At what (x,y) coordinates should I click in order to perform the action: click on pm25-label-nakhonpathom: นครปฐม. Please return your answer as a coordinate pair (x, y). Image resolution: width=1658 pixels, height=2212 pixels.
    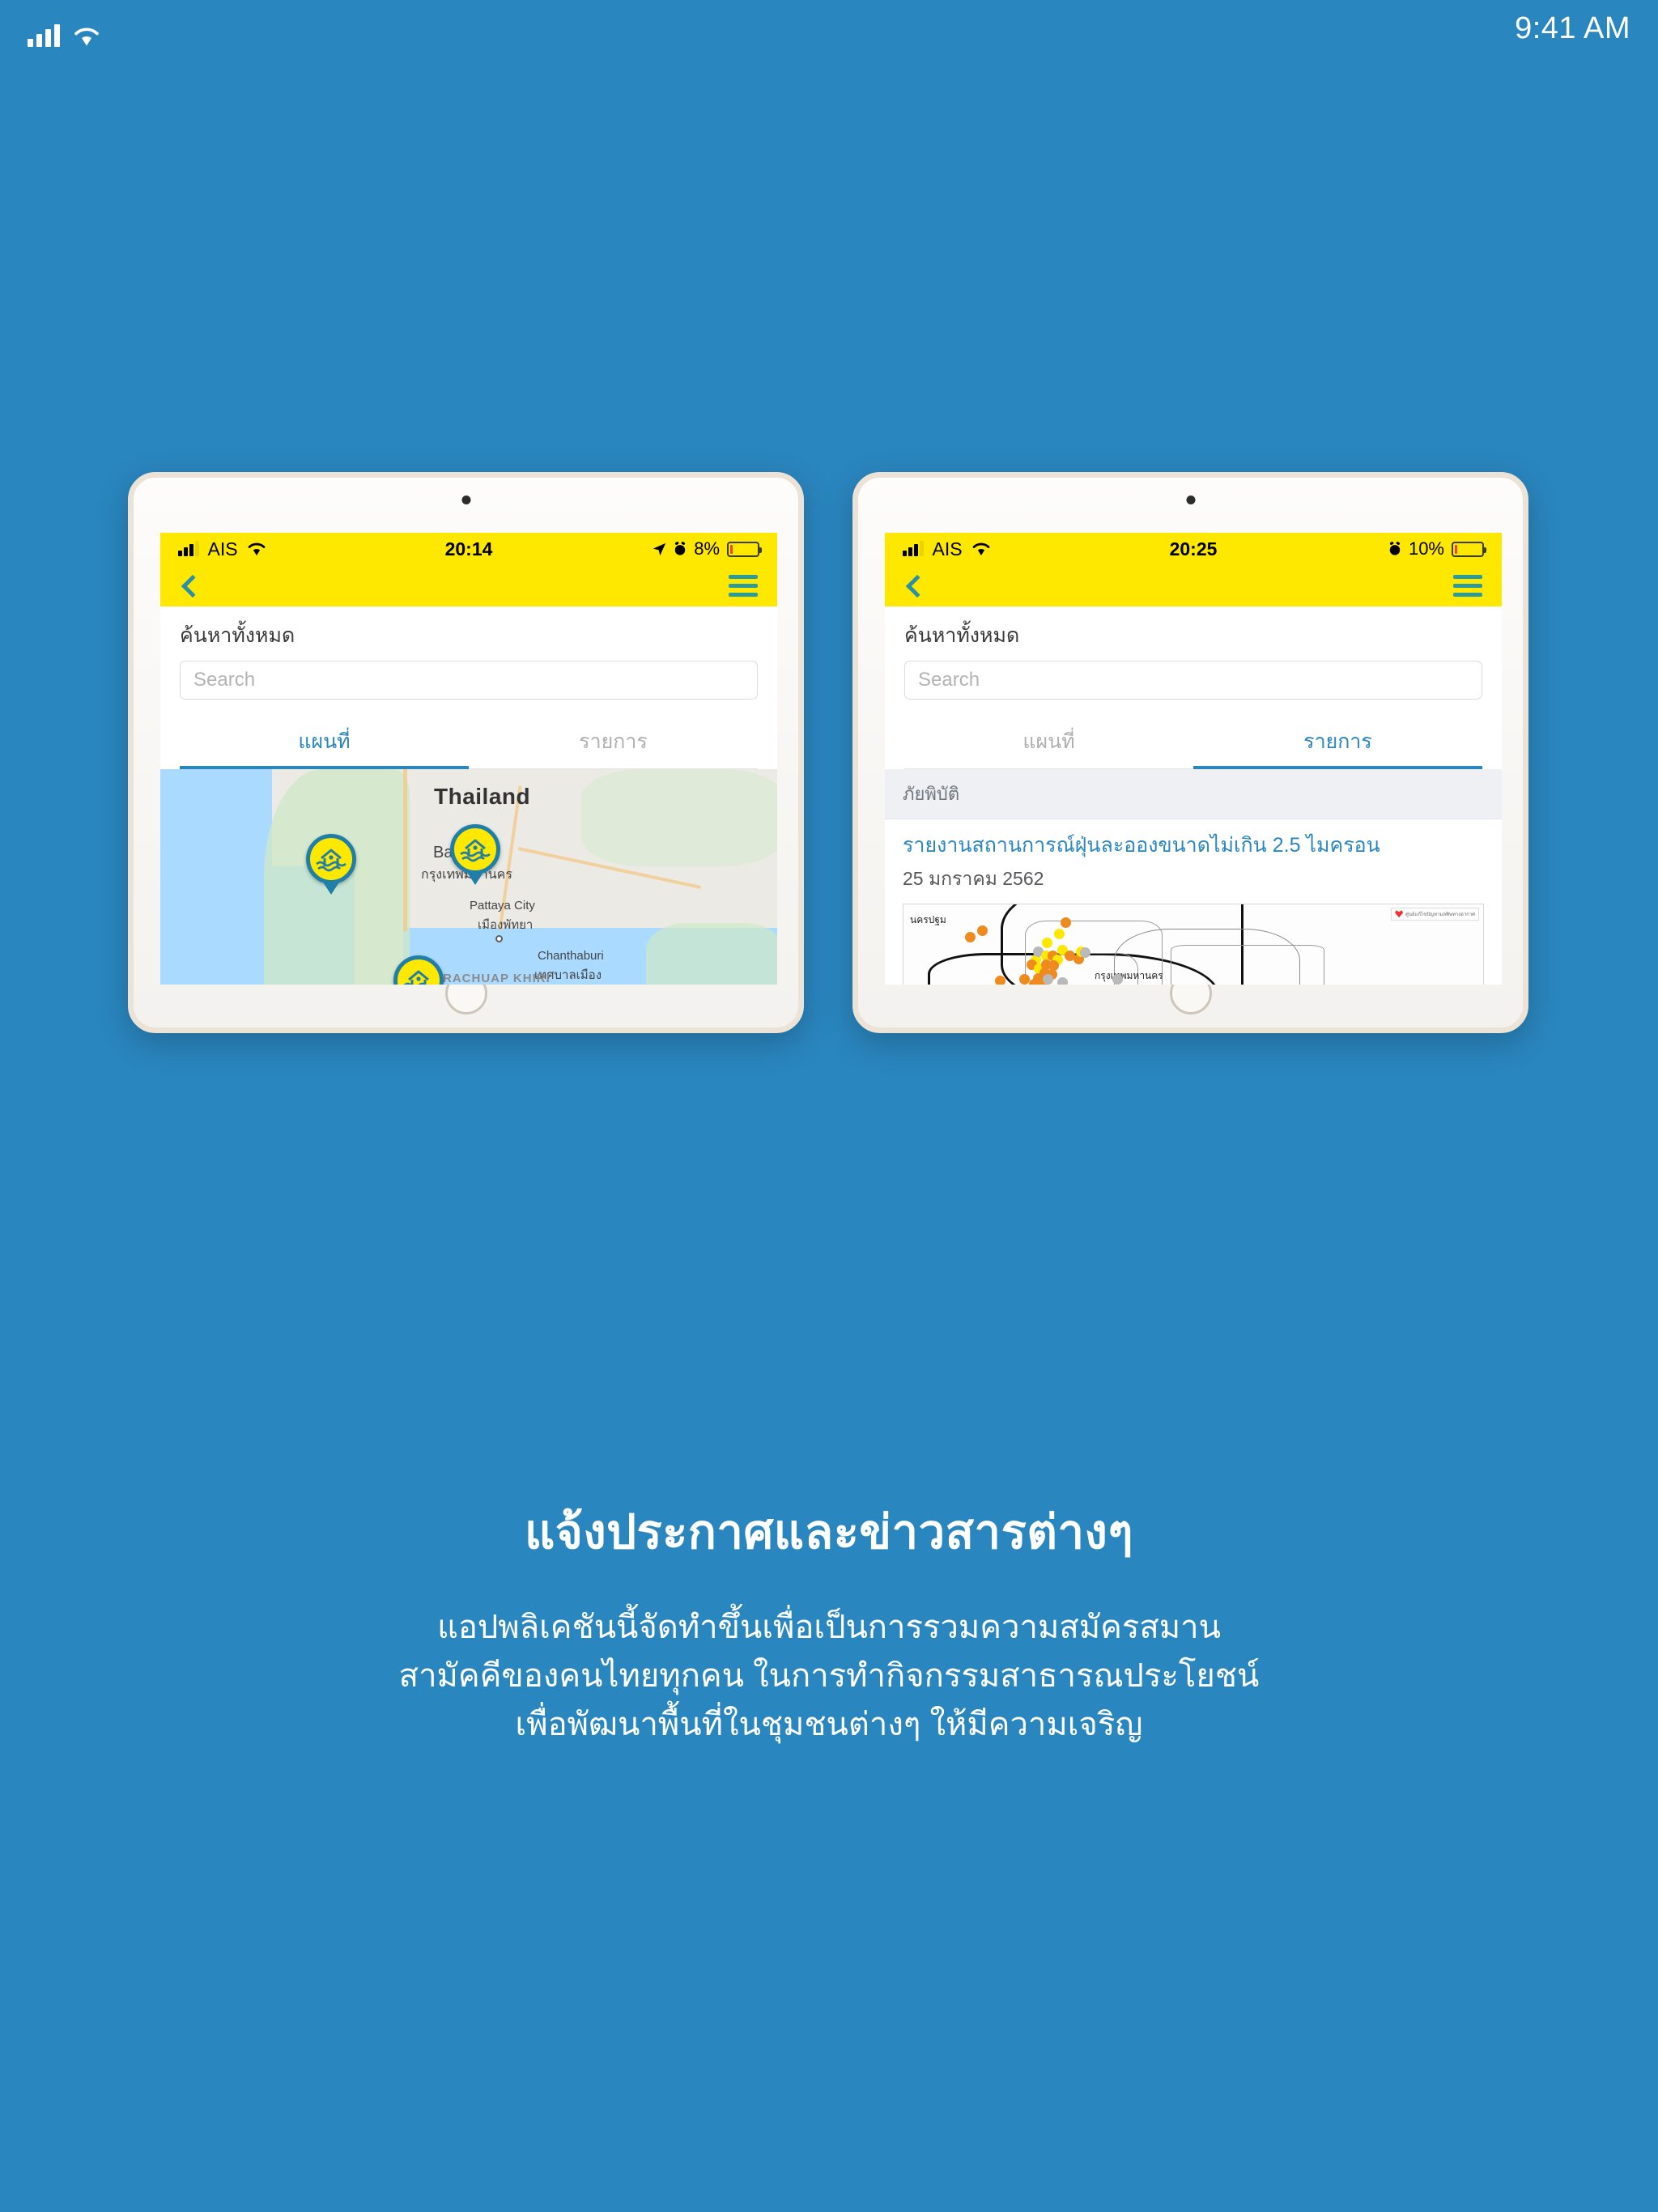
    Looking at the image, I should click on (928, 919).